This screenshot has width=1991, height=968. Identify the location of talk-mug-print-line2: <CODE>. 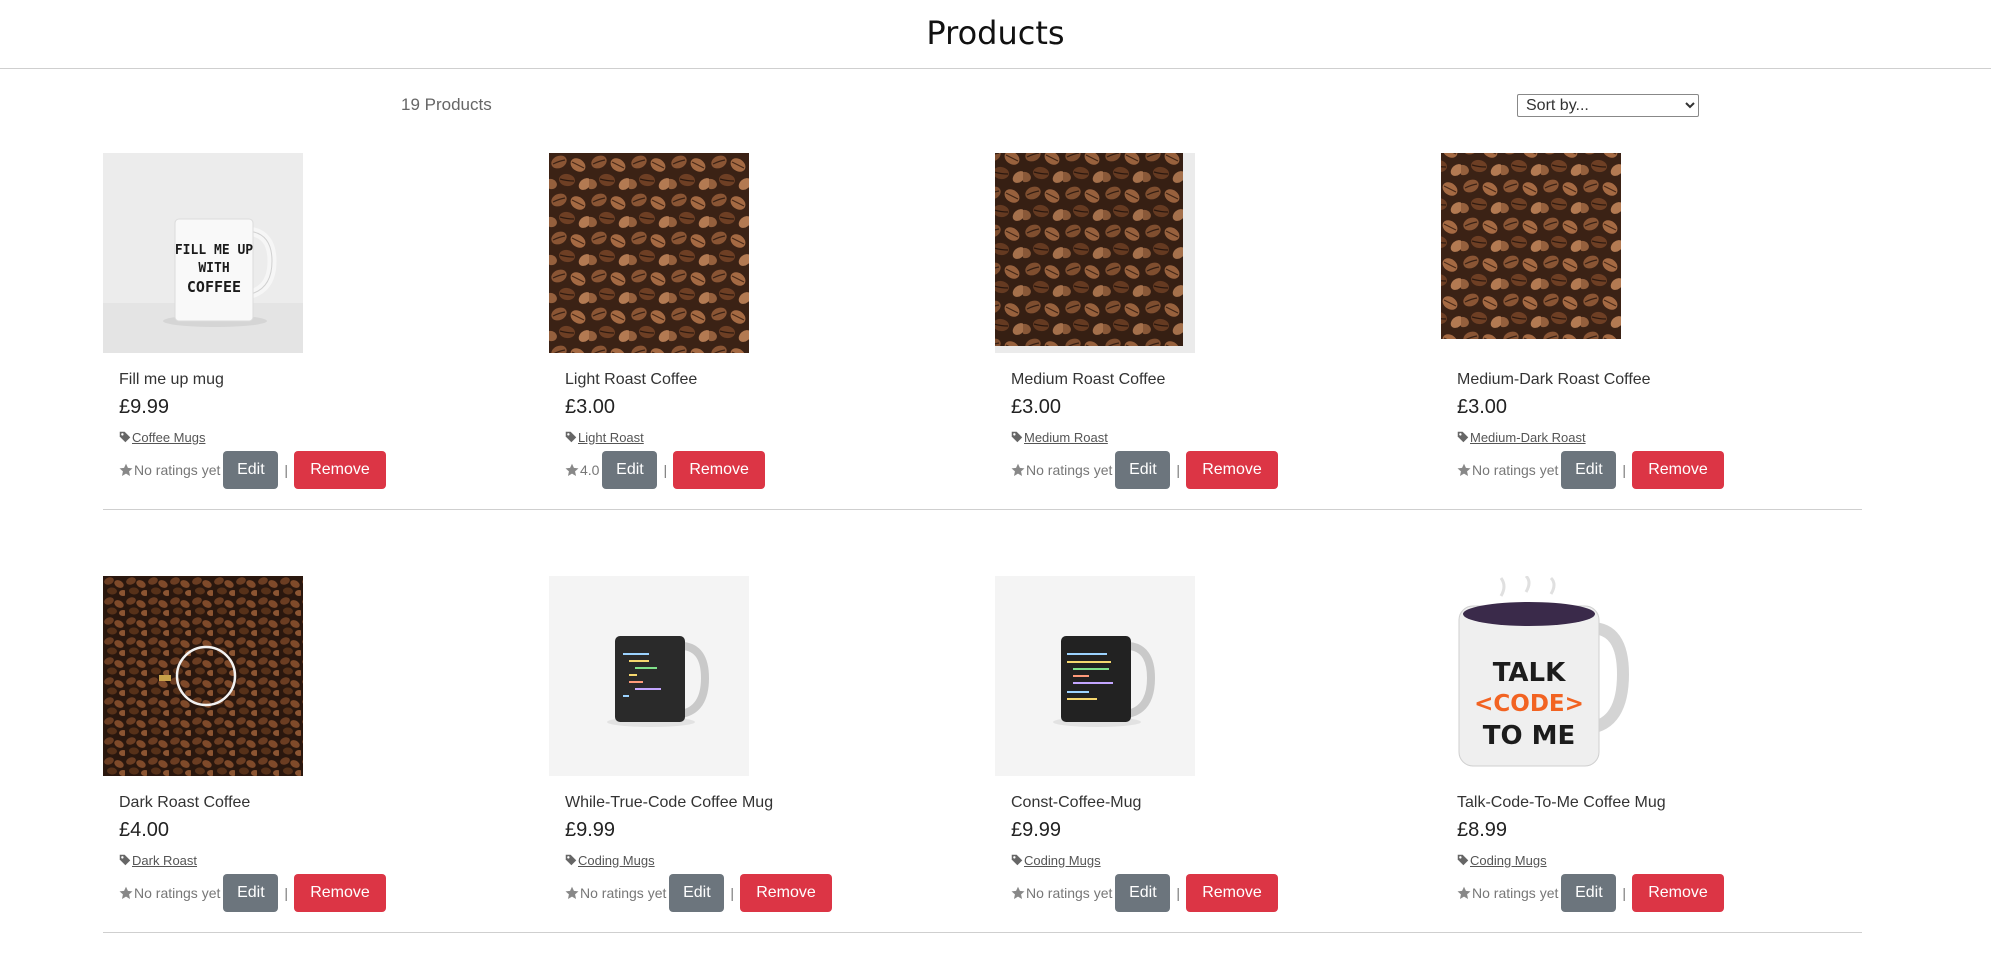
(1529, 704).